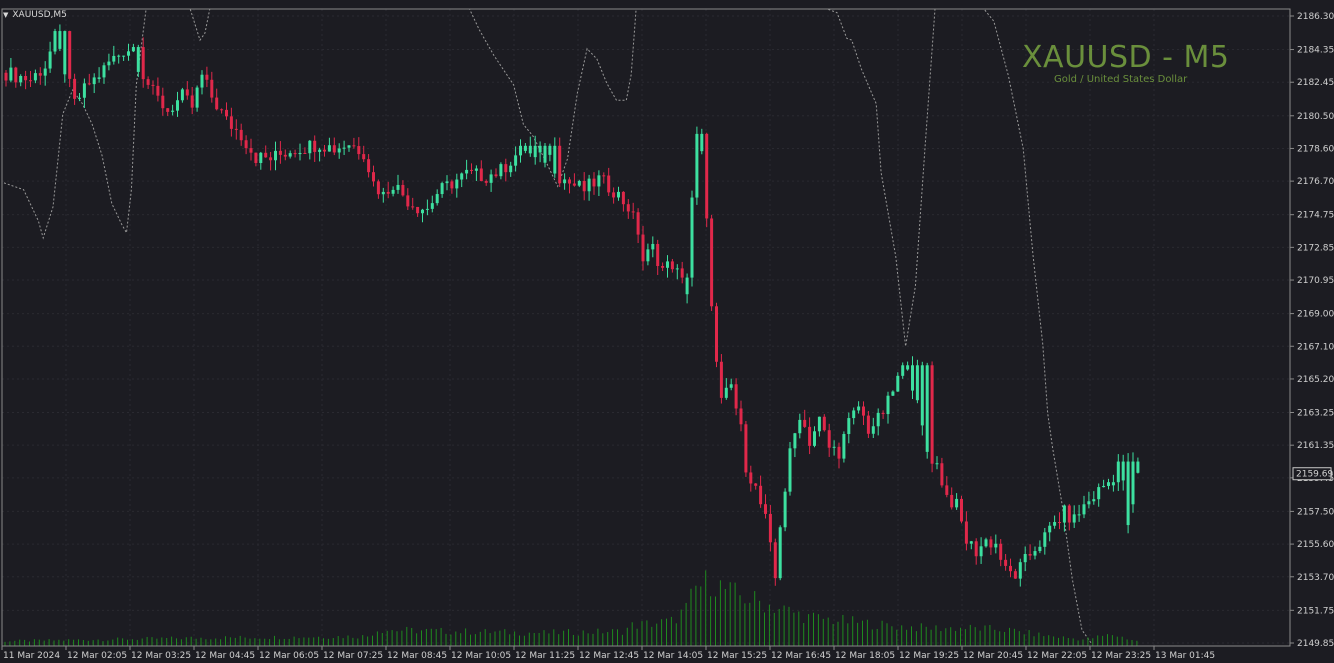 This screenshot has width=1334, height=663. Describe the element at coordinates (1315, 611) in the screenshot. I see `price-tick-label: 2151.75` at that location.